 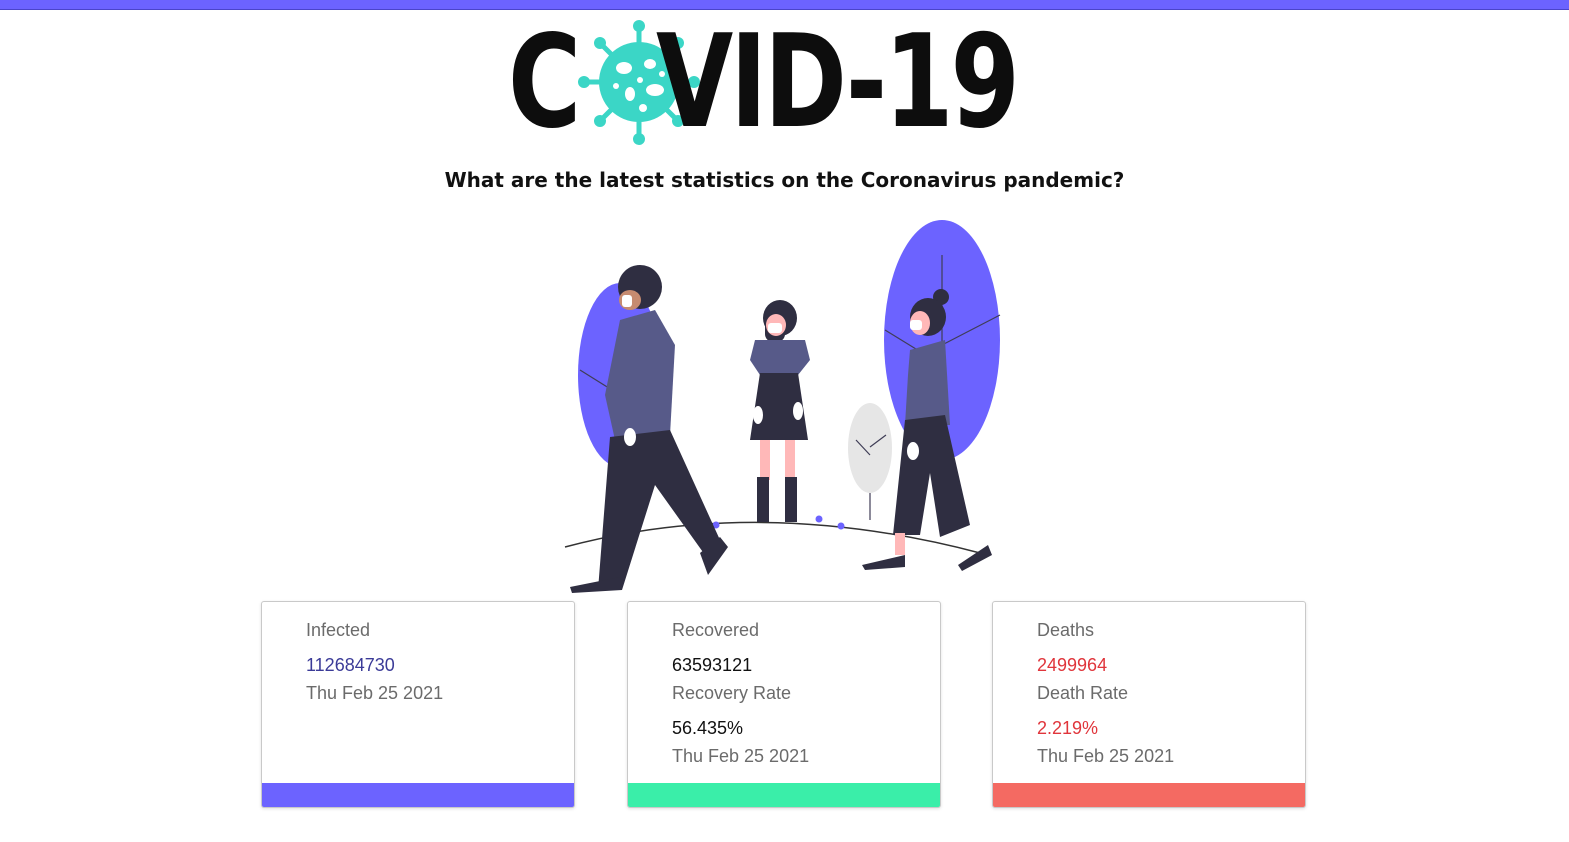 What do you see at coordinates (1066, 630) in the screenshot?
I see `deaths-title: Deaths` at bounding box center [1066, 630].